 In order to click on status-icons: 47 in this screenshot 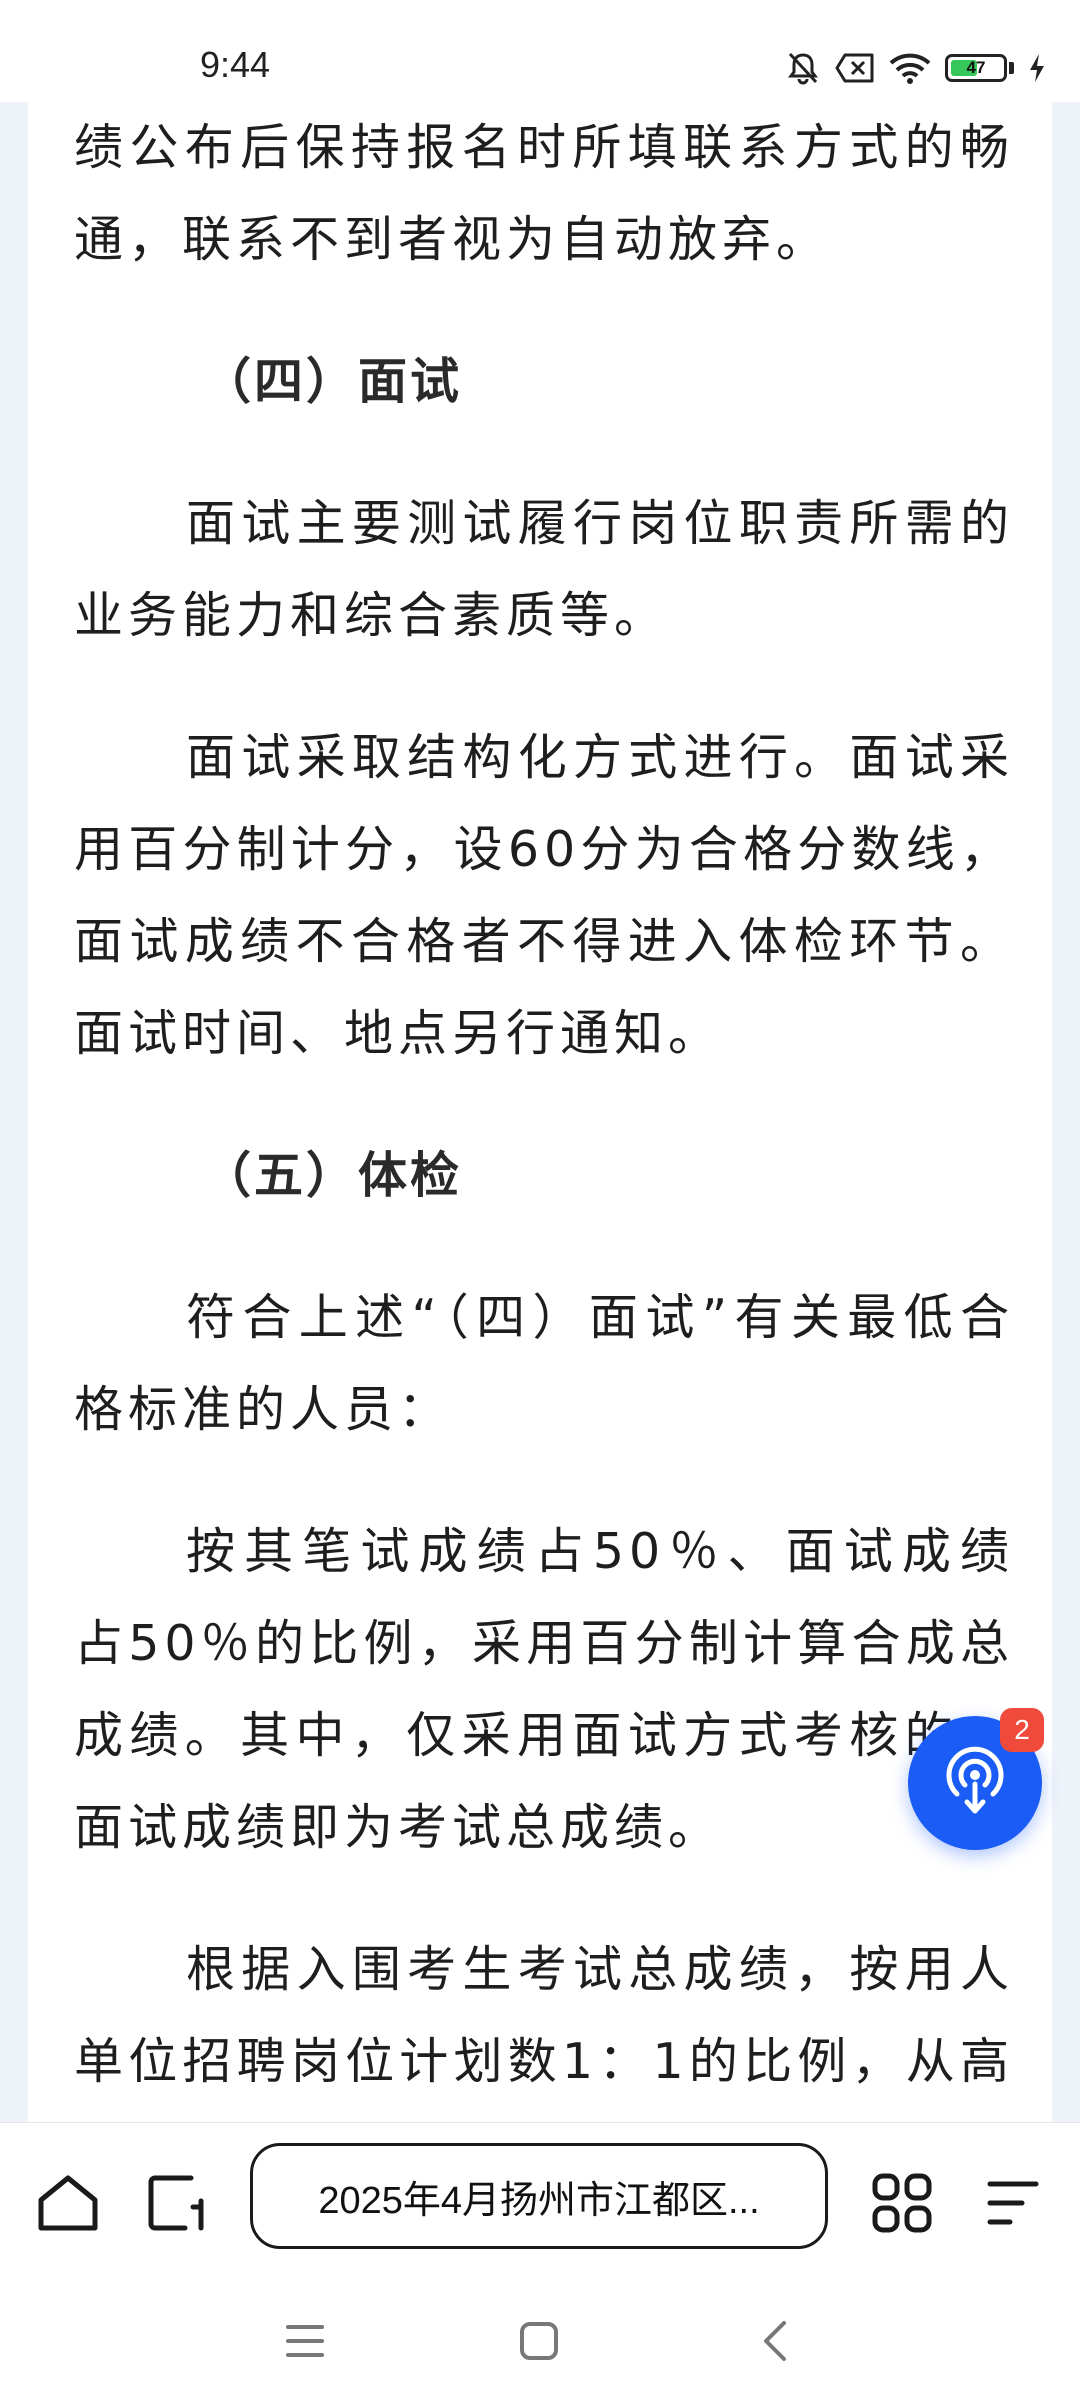, I will do `click(915, 68)`.